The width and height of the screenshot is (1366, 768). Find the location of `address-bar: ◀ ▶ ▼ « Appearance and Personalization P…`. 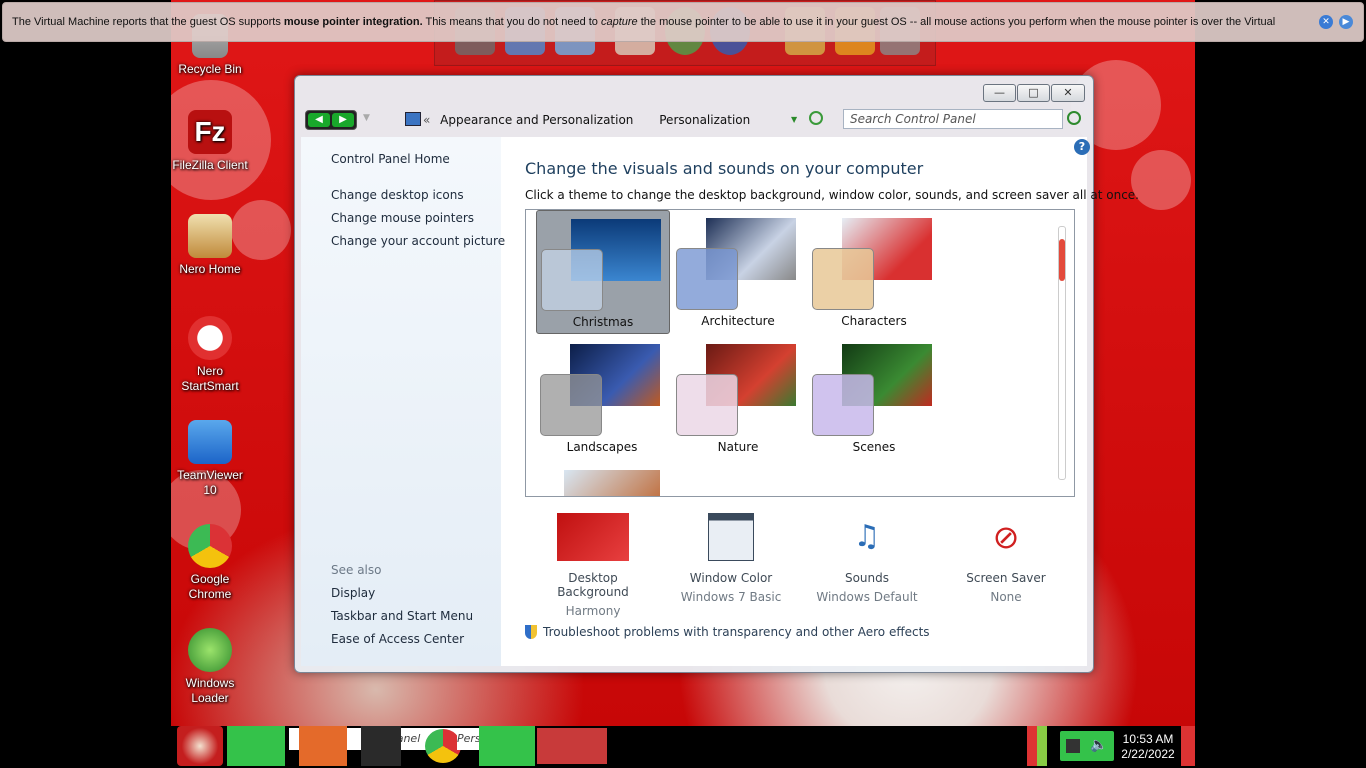

address-bar: ◀ ▶ ▼ « Appearance and Personalization P… is located at coordinates (694, 121).